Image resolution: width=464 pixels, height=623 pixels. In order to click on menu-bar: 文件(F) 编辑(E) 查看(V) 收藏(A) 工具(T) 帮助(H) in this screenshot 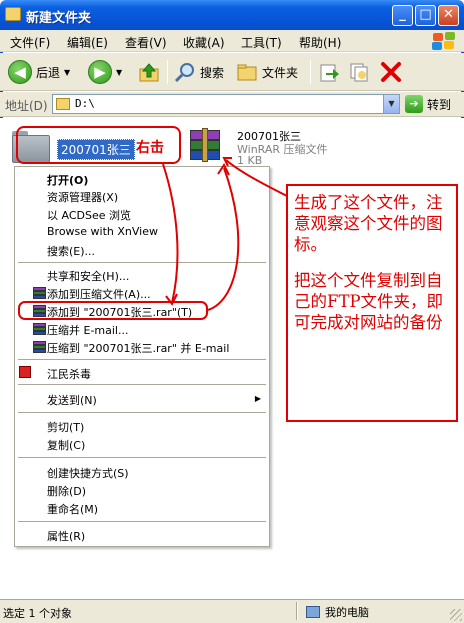, I will do `click(232, 41)`.